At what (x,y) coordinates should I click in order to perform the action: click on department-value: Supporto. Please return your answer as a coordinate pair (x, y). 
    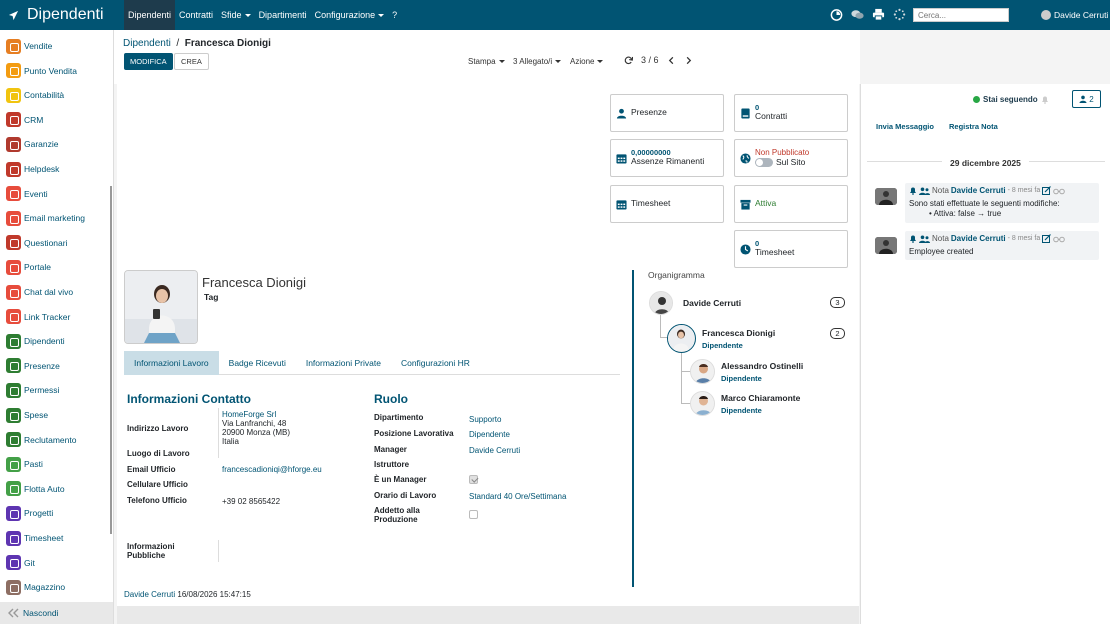
    Looking at the image, I should click on (485, 419).